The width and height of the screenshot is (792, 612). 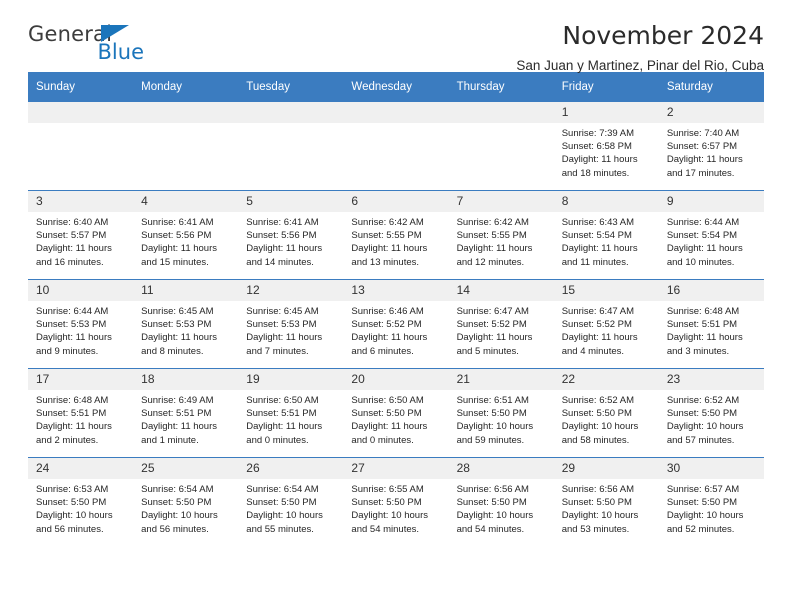 I want to click on daylight-text: Daylight: 10 hours and 58 minutes., so click(x=600, y=433).